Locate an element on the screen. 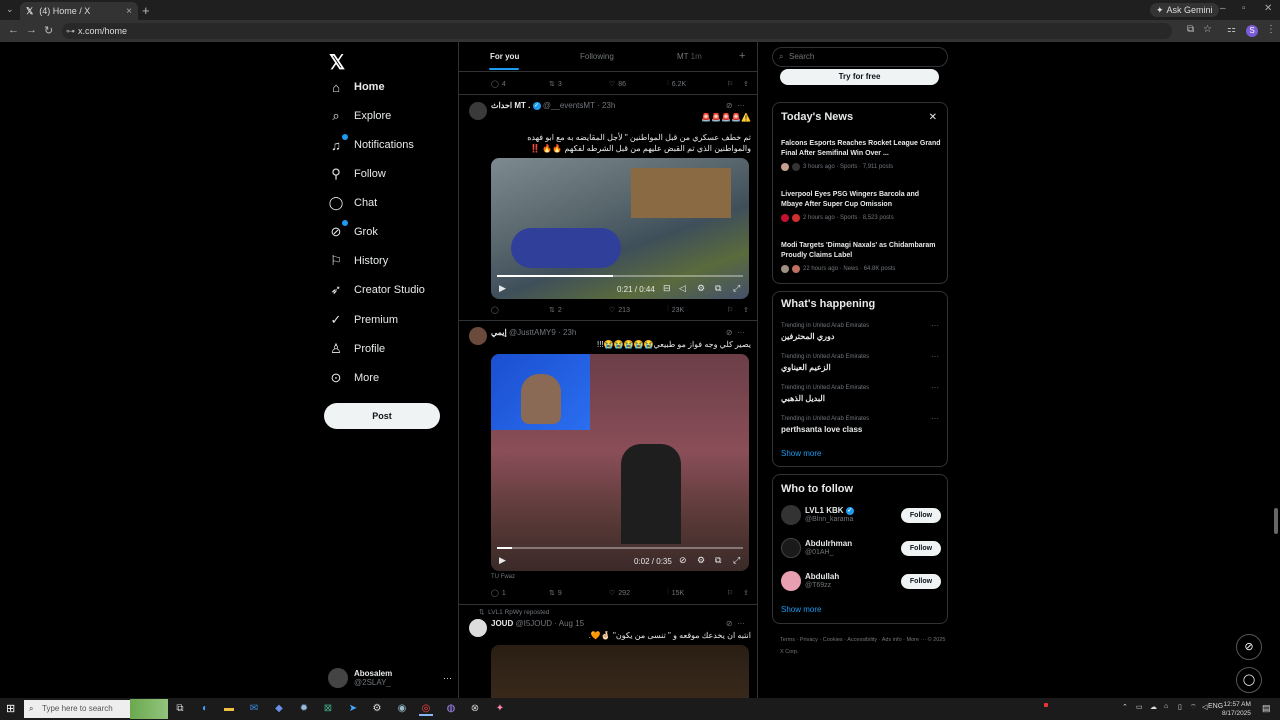  reply-button: ◯ 1 is located at coordinates (498, 593).